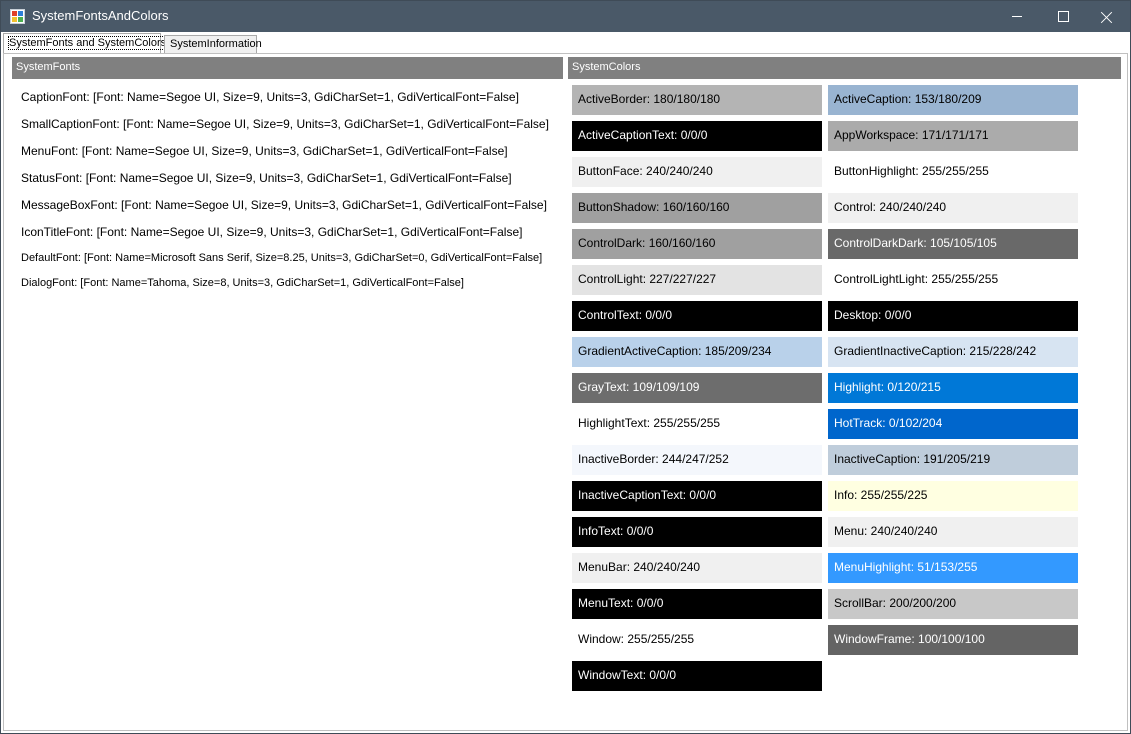 The width and height of the screenshot is (1131, 734). Describe the element at coordinates (697, 100) in the screenshot. I see `color-swatch-active-border: ActiveBorder: 180/180/180` at that location.